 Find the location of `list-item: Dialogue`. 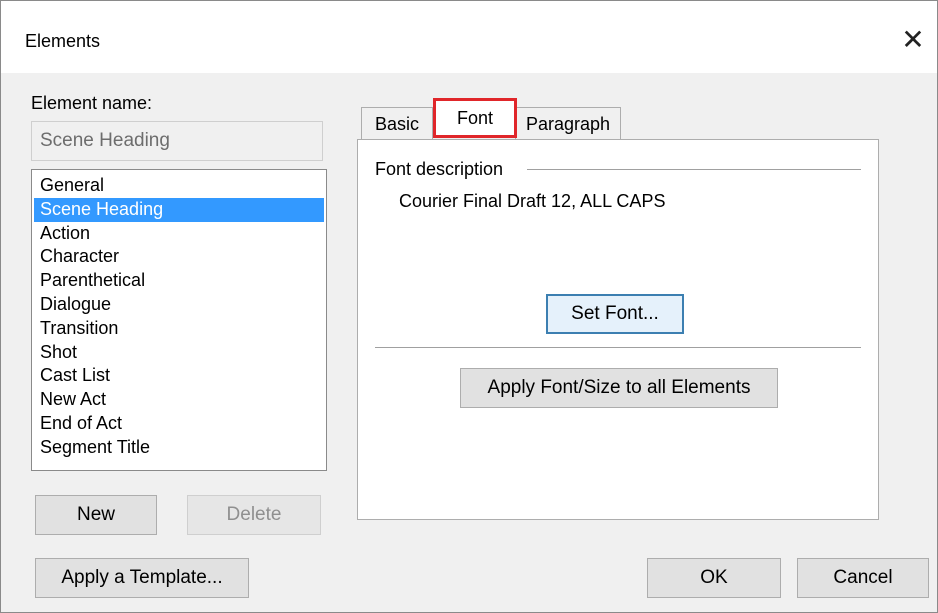

list-item: Dialogue is located at coordinates (179, 305).